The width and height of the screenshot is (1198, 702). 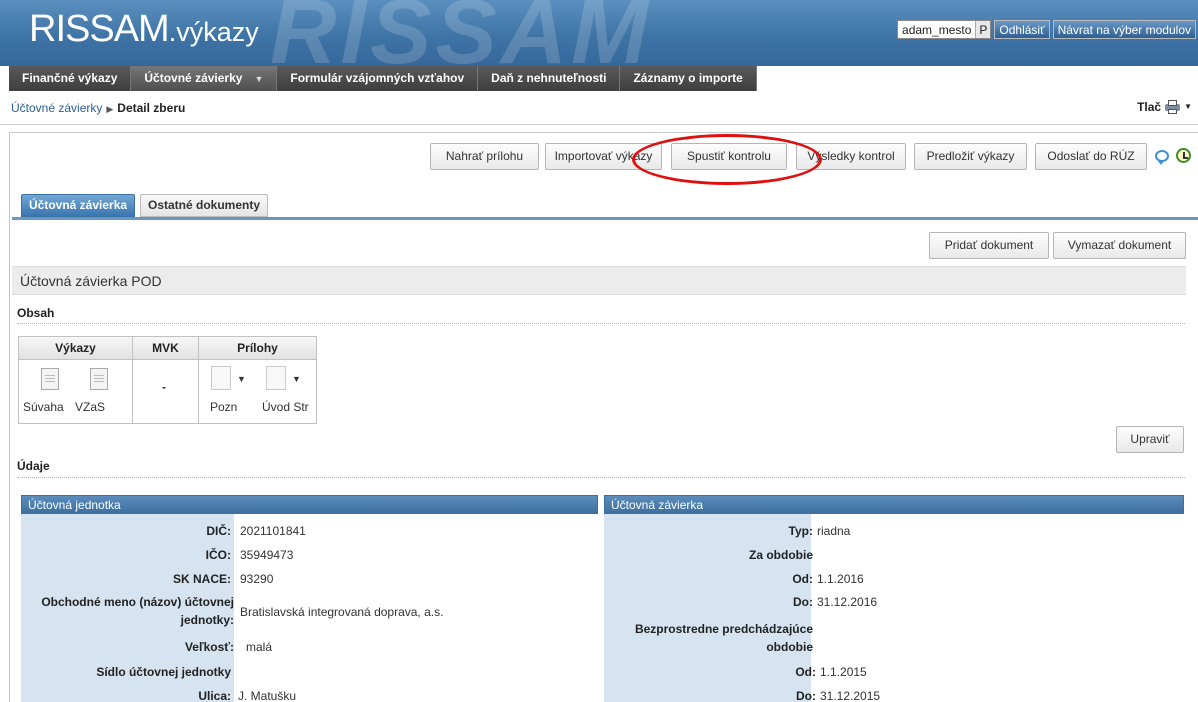 I want to click on section-obsah: Obsah, so click(x=36, y=313).